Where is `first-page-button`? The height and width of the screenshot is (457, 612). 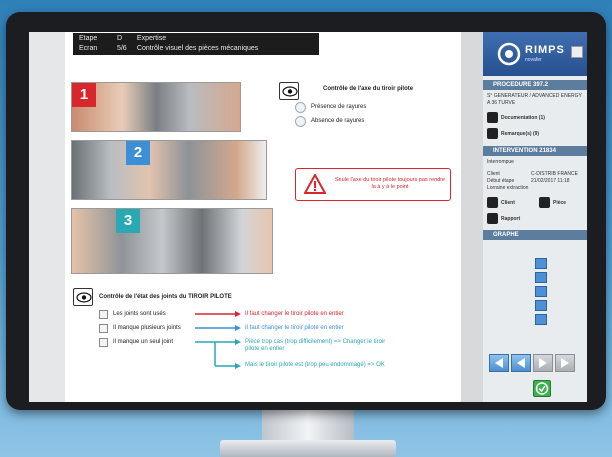 first-page-button is located at coordinates (499, 363).